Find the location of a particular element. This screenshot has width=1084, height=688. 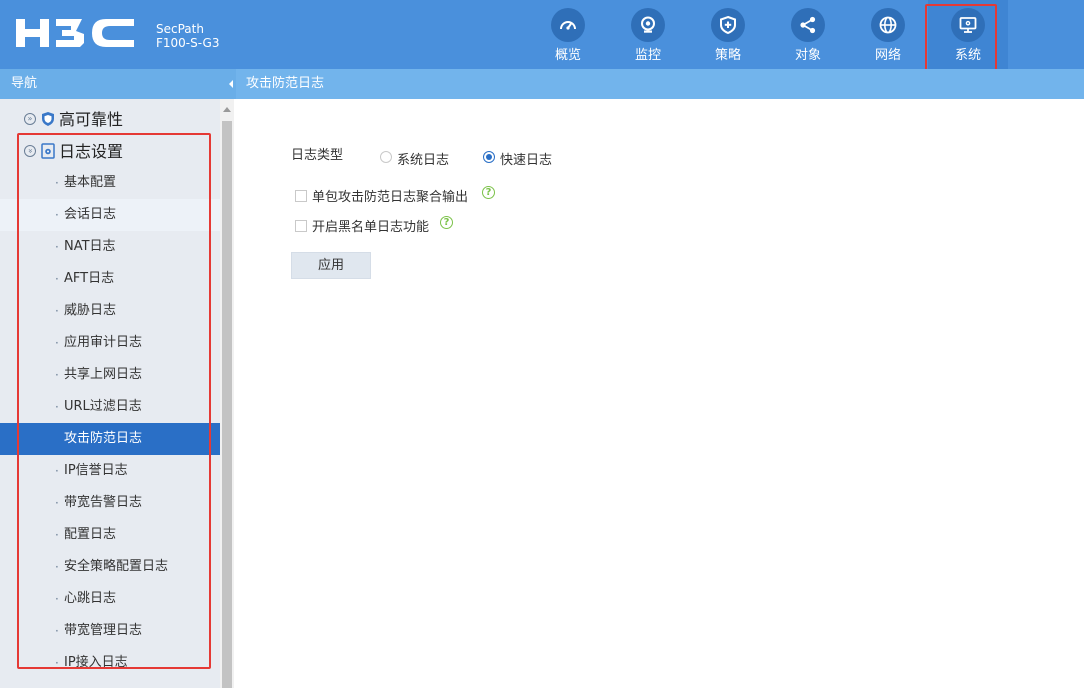

nav-monitor: 监控 is located at coordinates (648, 34).